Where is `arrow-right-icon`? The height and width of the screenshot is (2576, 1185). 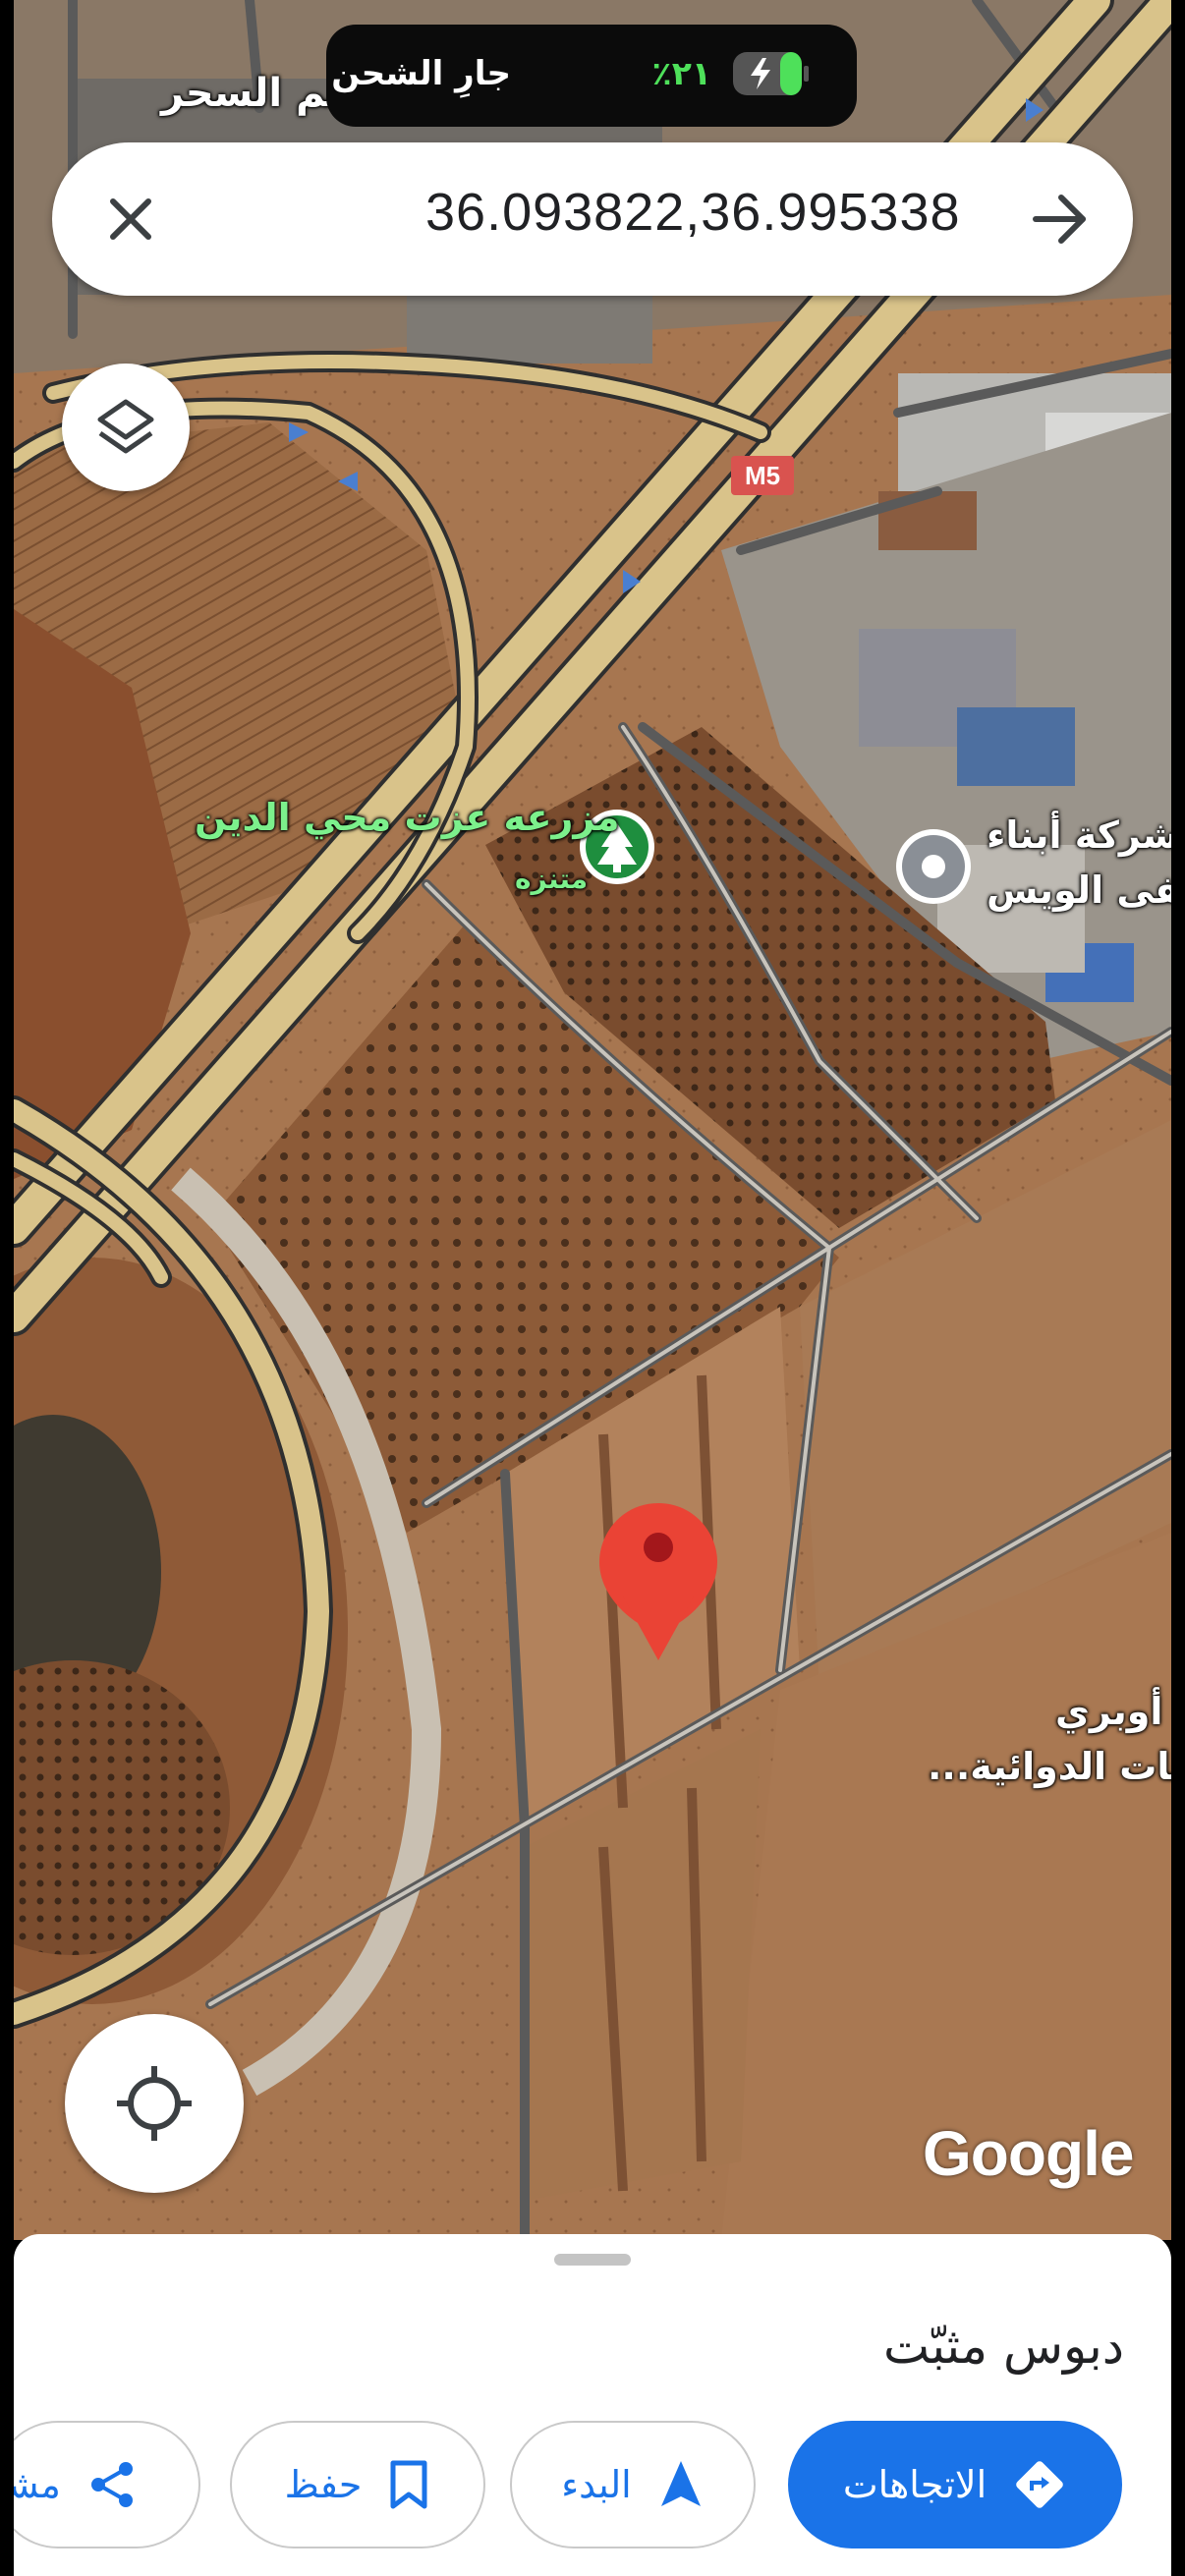
arrow-right-icon is located at coordinates (1060, 219).